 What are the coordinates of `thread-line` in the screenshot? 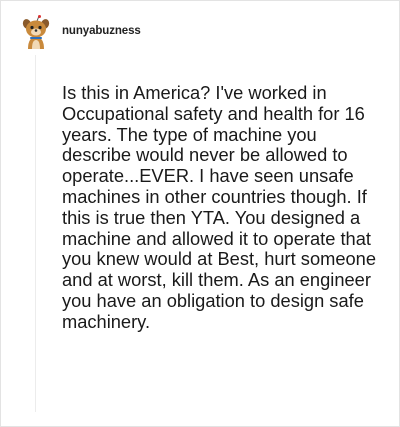 It's located at (35, 233).